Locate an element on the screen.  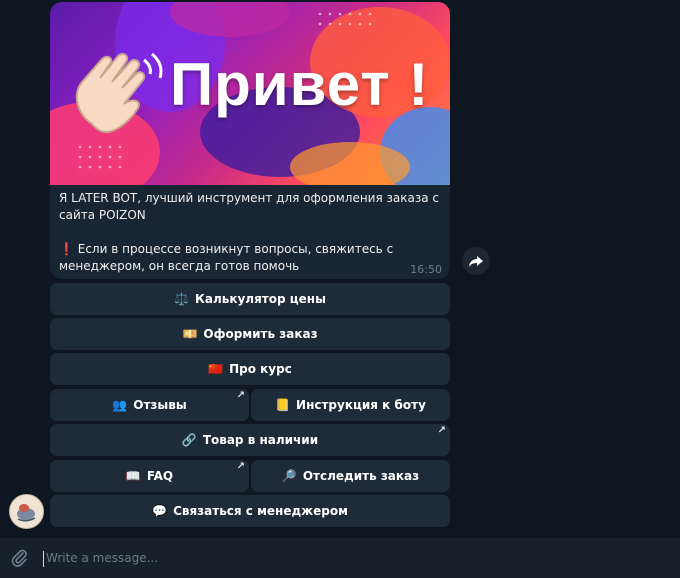
reviews-button: 👥 Отзывы ↗ is located at coordinates (149, 405).